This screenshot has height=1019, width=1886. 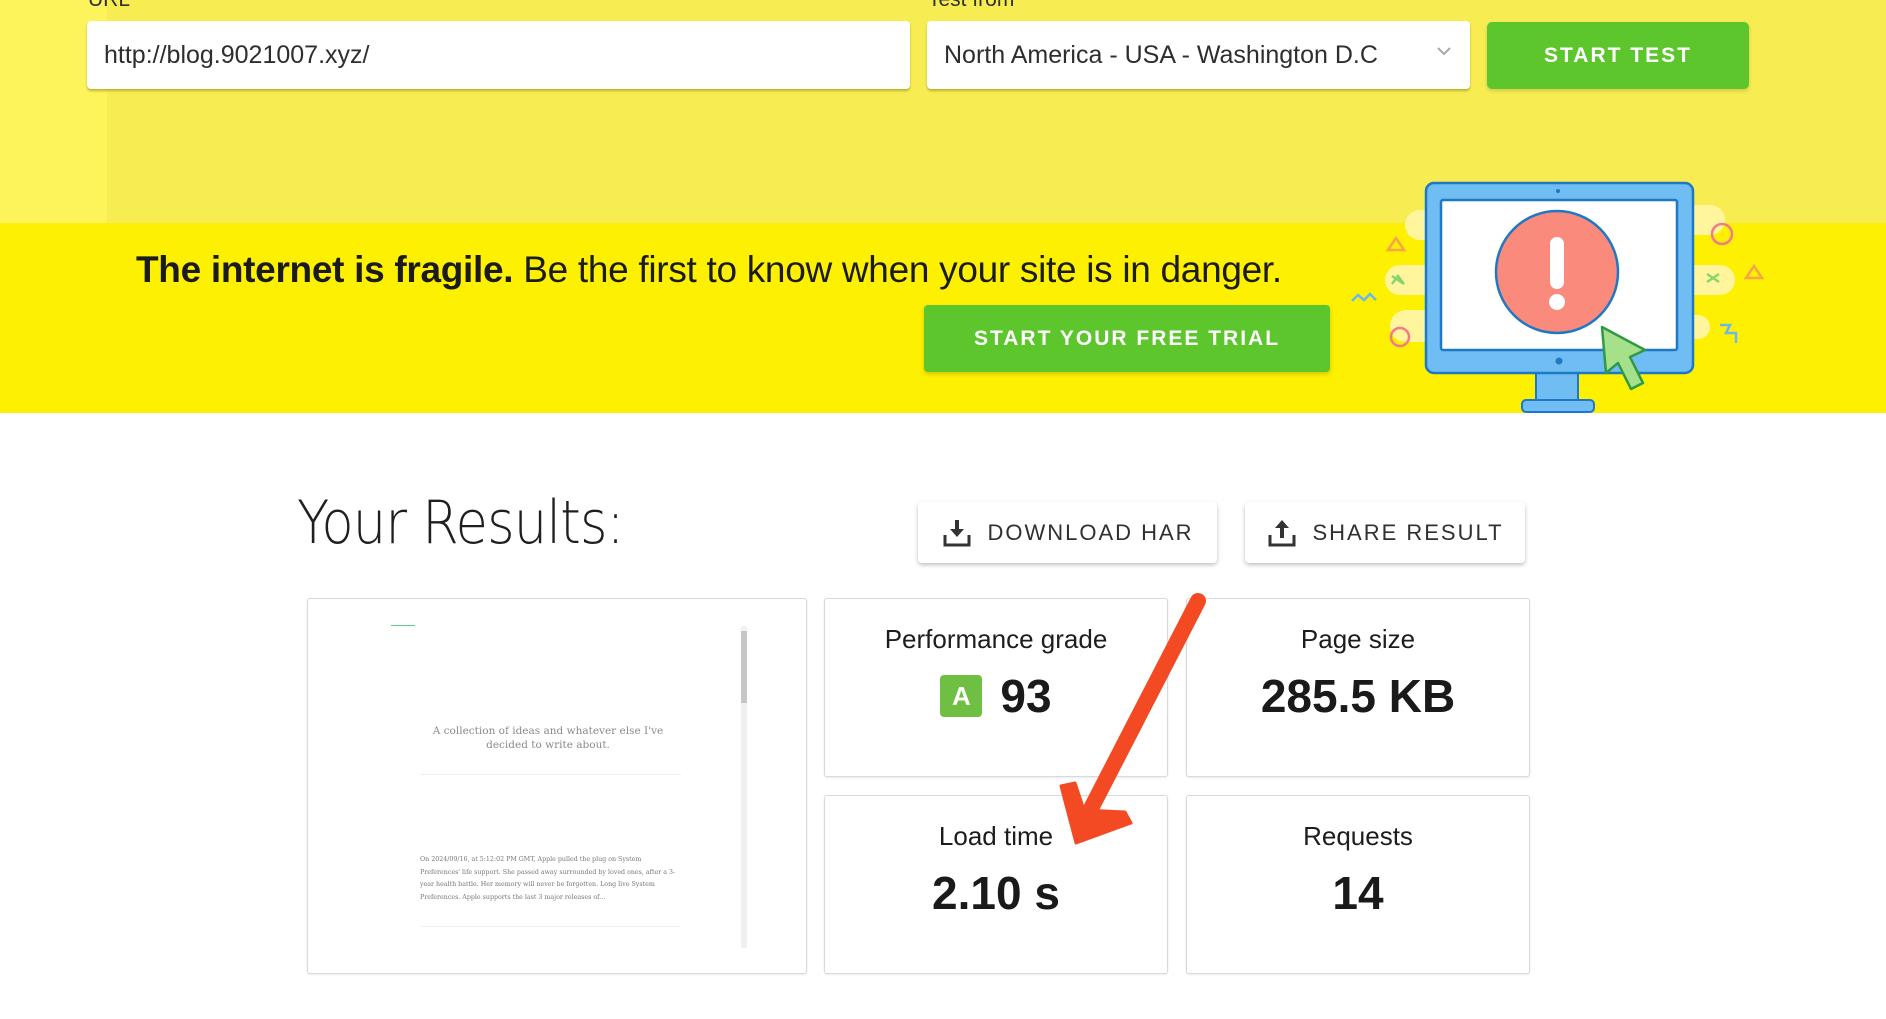 I want to click on share-result-button: SHARE RESULT, so click(x=1385, y=532).